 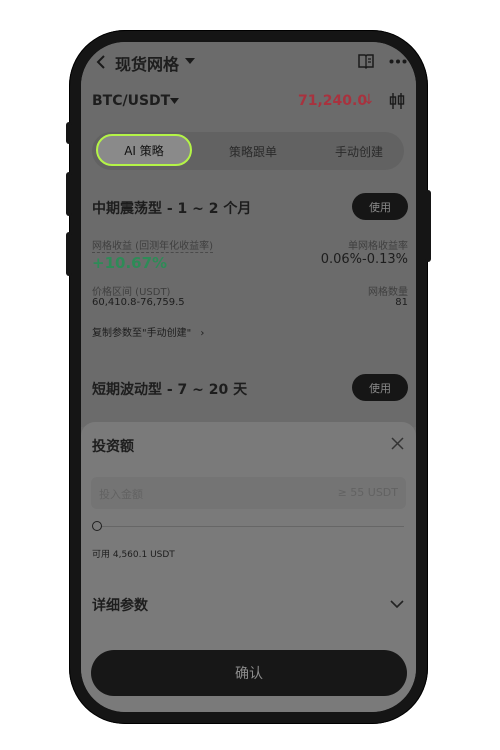 What do you see at coordinates (388, 292) in the screenshot?
I see `grid-count-label: 网格数量` at bounding box center [388, 292].